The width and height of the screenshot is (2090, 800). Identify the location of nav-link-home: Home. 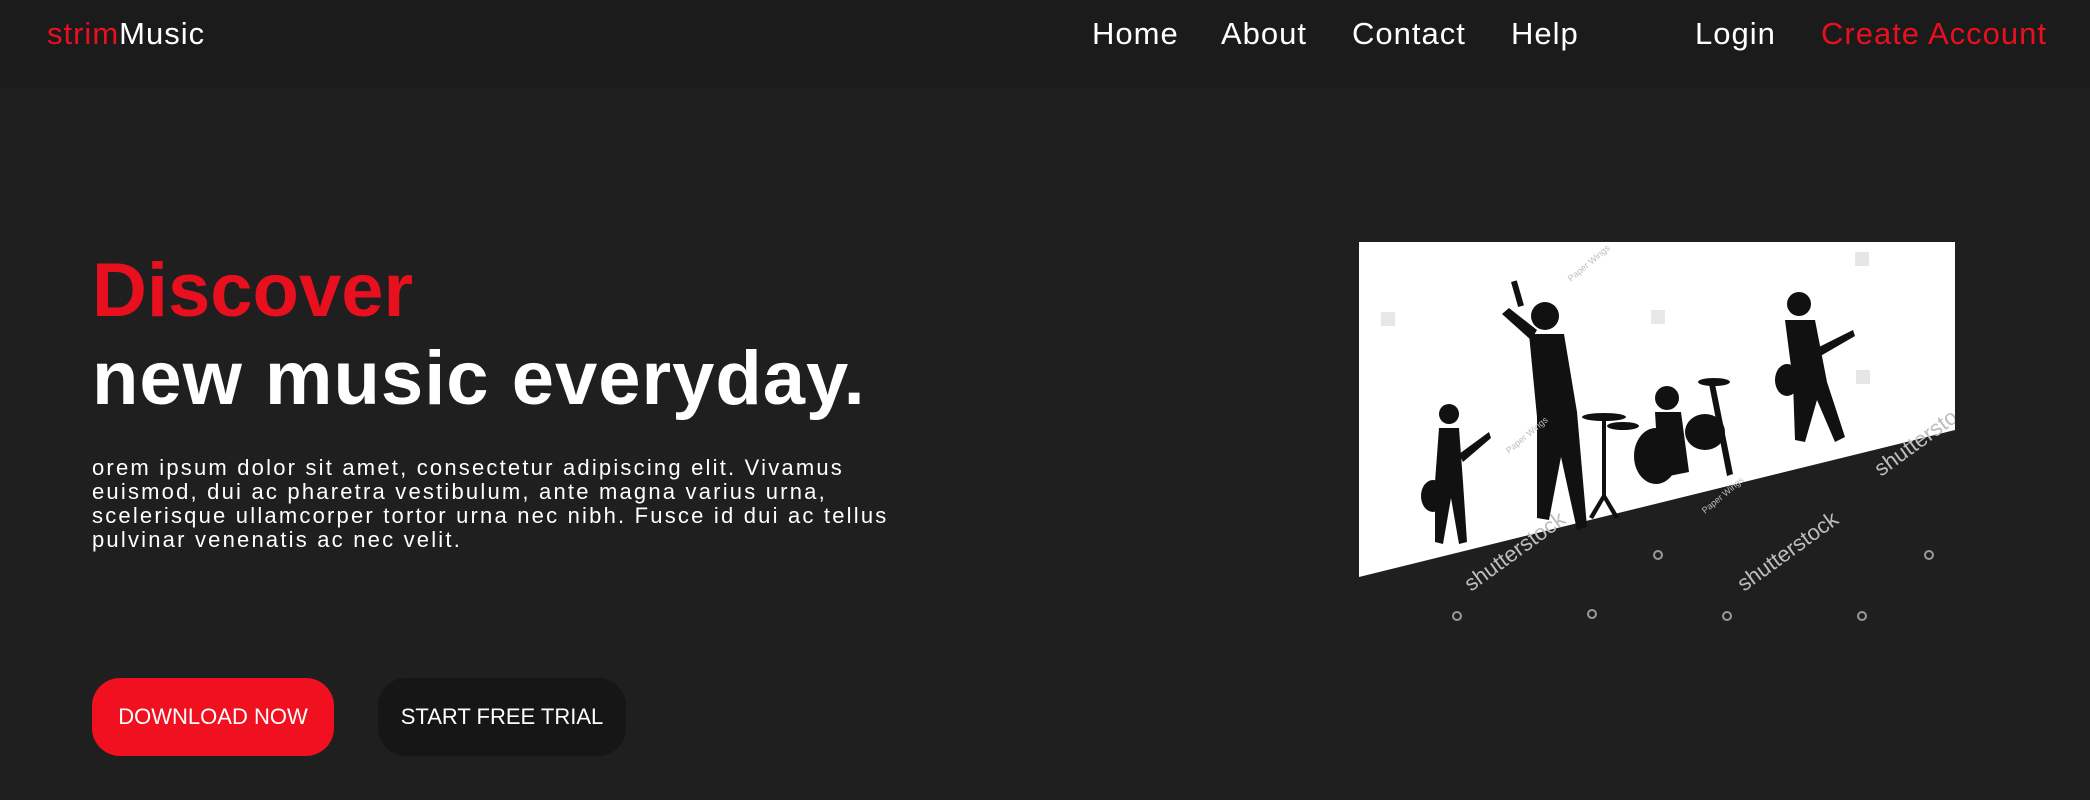
(1135, 34).